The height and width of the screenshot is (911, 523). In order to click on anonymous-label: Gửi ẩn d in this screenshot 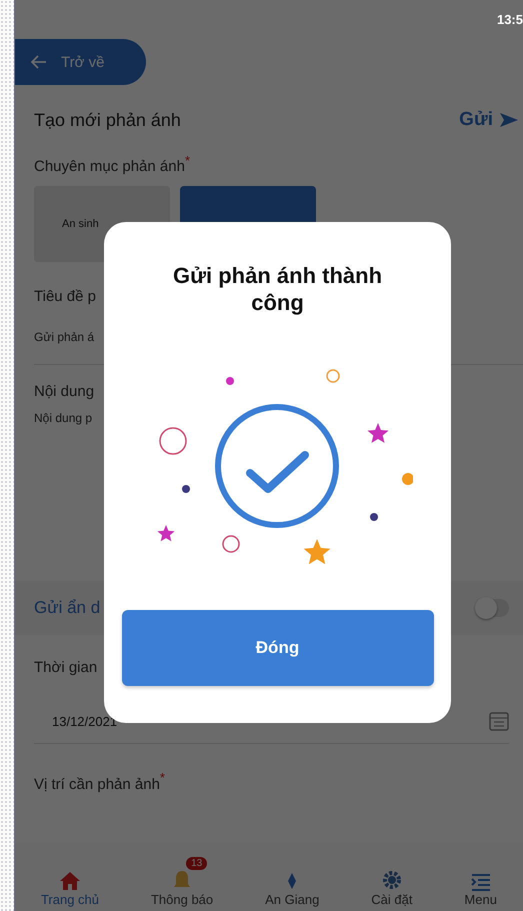, I will do `click(67, 608)`.